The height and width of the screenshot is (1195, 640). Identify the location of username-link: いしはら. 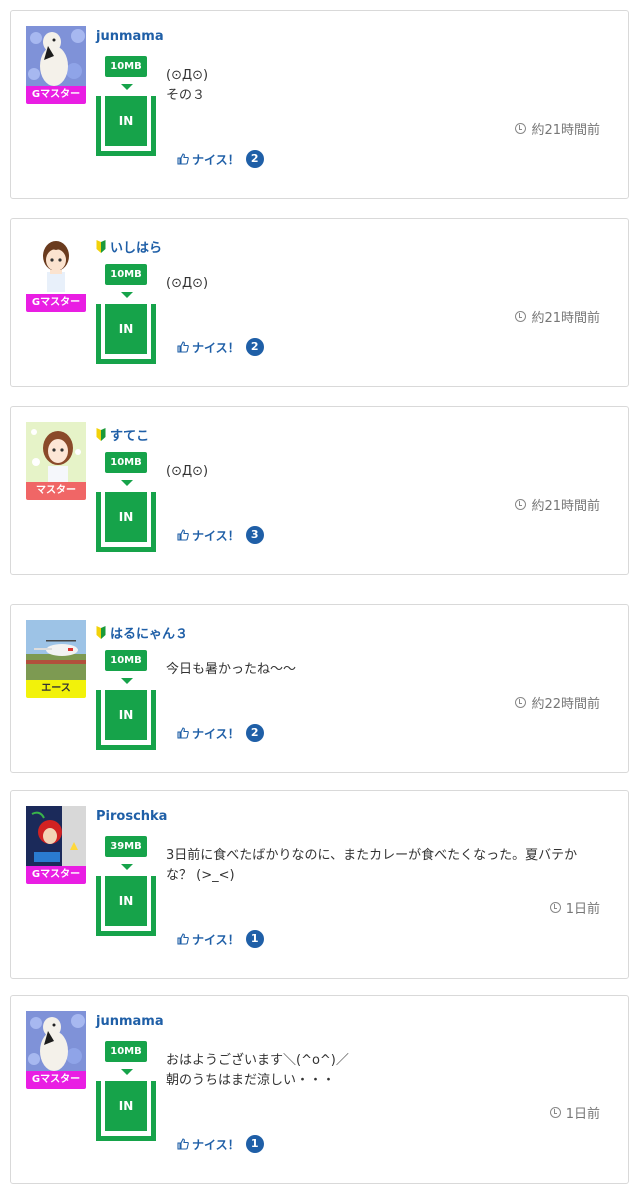
(129, 246).